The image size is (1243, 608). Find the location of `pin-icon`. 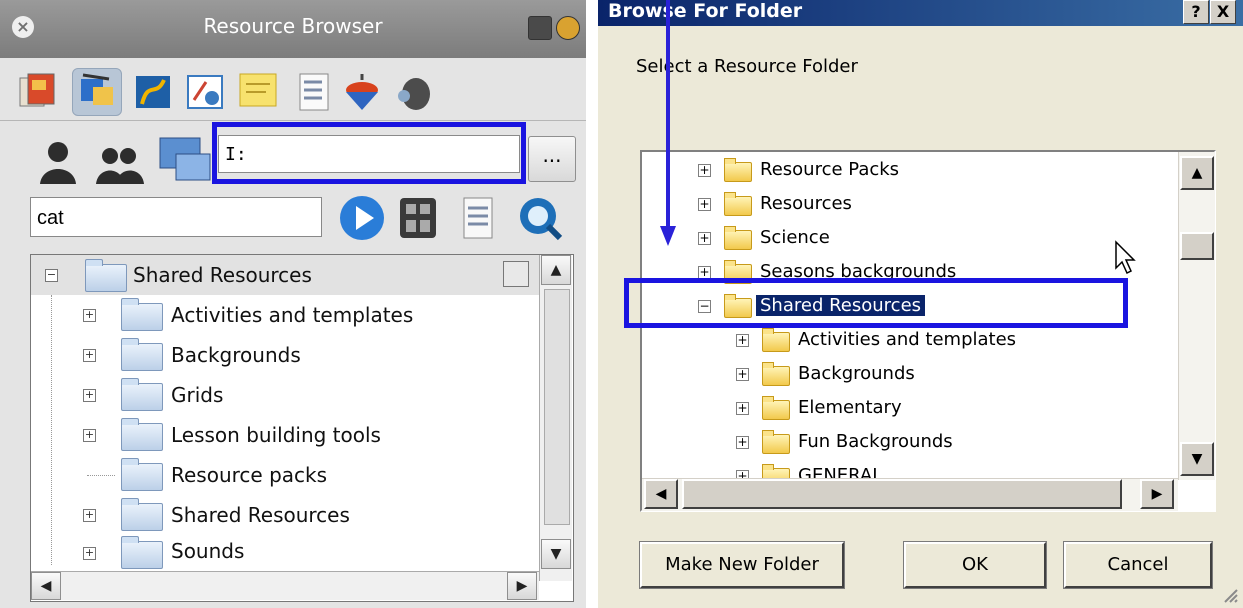

pin-icon is located at coordinates (568, 28).